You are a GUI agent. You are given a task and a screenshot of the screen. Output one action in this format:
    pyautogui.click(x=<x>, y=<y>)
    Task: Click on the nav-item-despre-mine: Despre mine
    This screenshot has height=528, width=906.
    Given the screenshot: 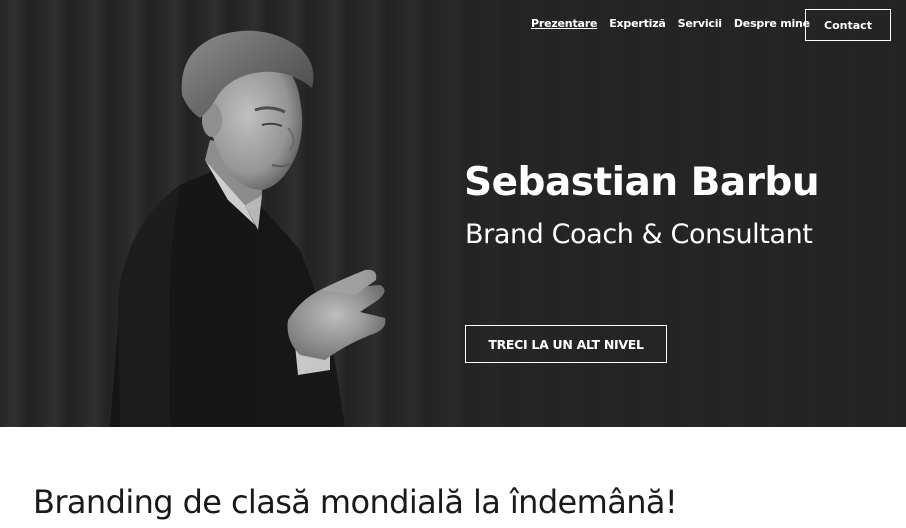 What is the action you would take?
    pyautogui.click(x=772, y=23)
    